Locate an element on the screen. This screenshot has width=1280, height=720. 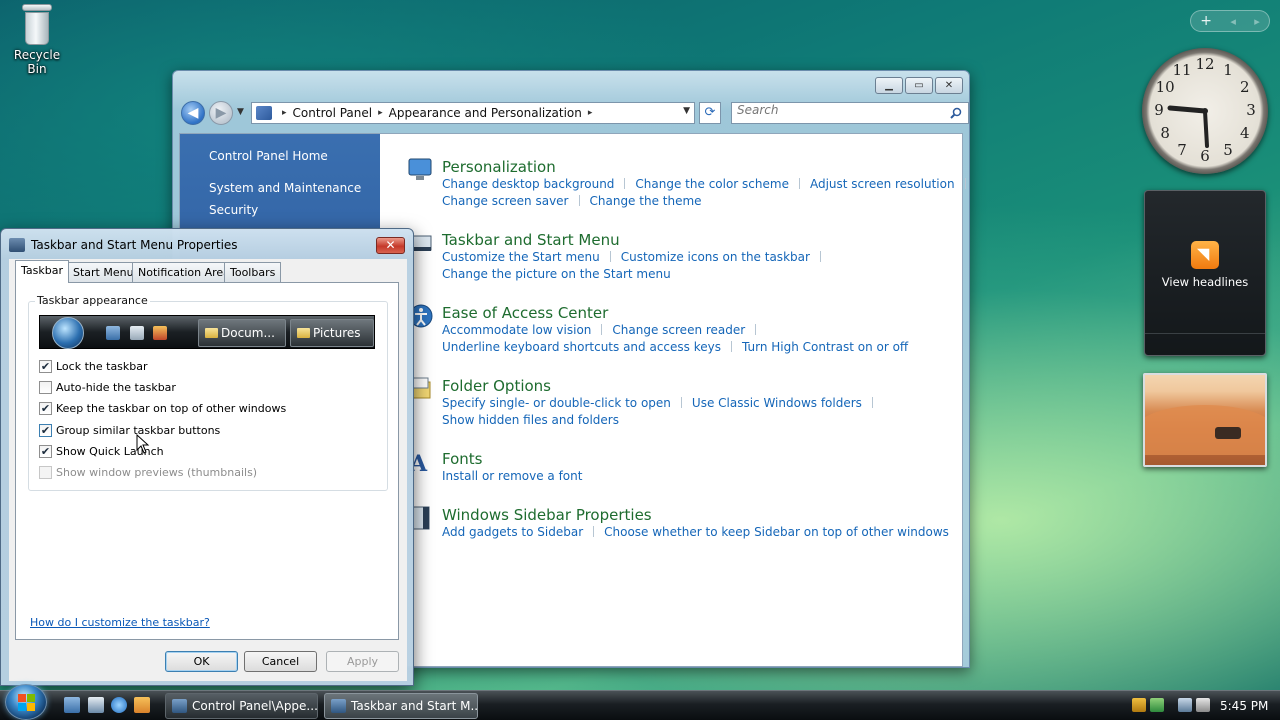
slideshow-gadget is located at coordinates (1205, 420).